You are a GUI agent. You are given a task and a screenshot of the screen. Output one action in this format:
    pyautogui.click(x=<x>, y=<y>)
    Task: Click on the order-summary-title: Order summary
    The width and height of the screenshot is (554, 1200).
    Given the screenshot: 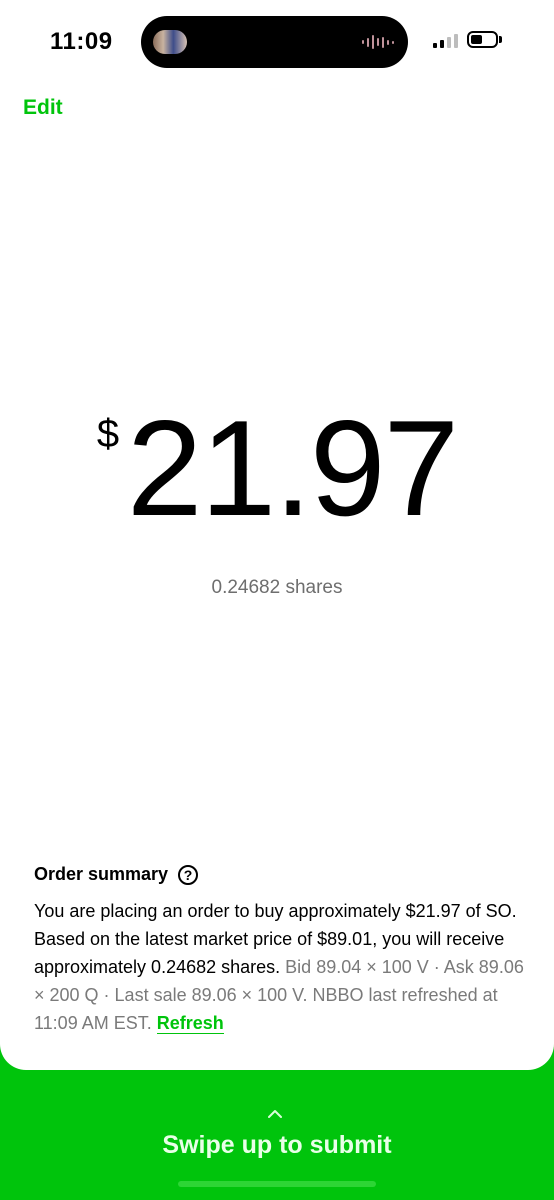 What is the action you would take?
    pyautogui.click(x=101, y=874)
    